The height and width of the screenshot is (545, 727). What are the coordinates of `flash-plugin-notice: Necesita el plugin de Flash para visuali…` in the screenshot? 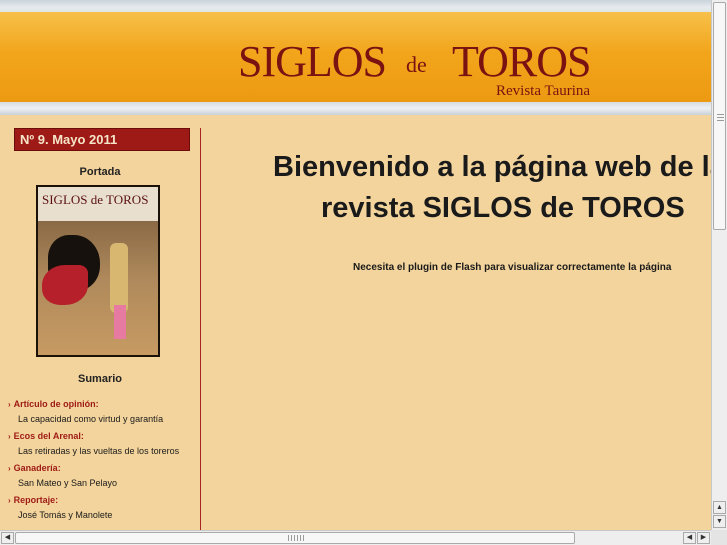 It's located at (512, 267).